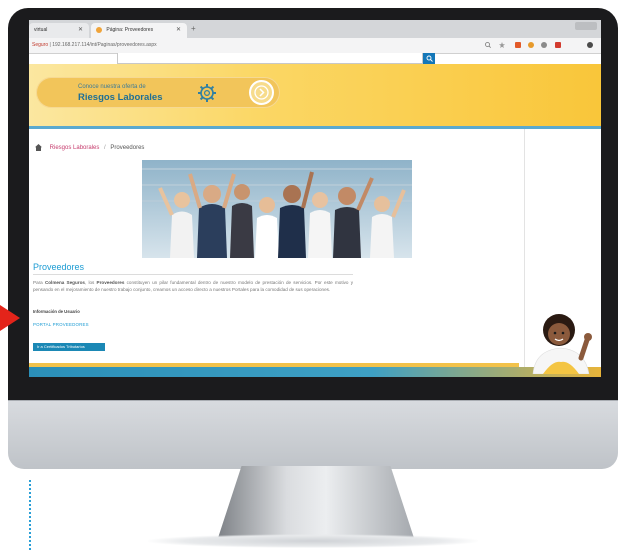  What do you see at coordinates (488, 45) in the screenshot?
I see `zoom-icon` at bounding box center [488, 45].